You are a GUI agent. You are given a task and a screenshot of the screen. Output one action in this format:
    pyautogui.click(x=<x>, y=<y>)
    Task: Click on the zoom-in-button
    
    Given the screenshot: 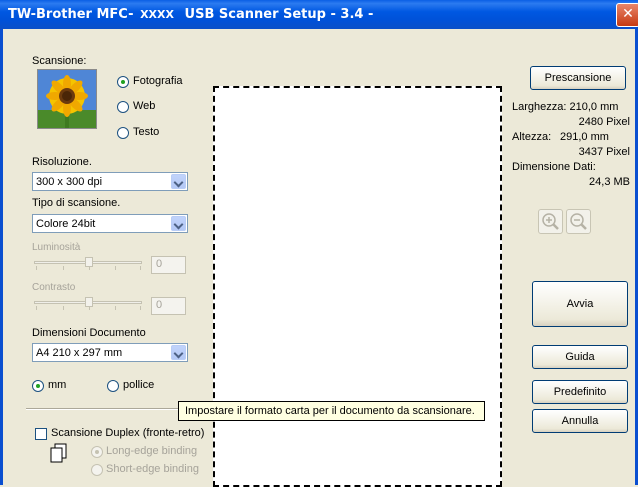 What is the action you would take?
    pyautogui.click(x=550, y=221)
    